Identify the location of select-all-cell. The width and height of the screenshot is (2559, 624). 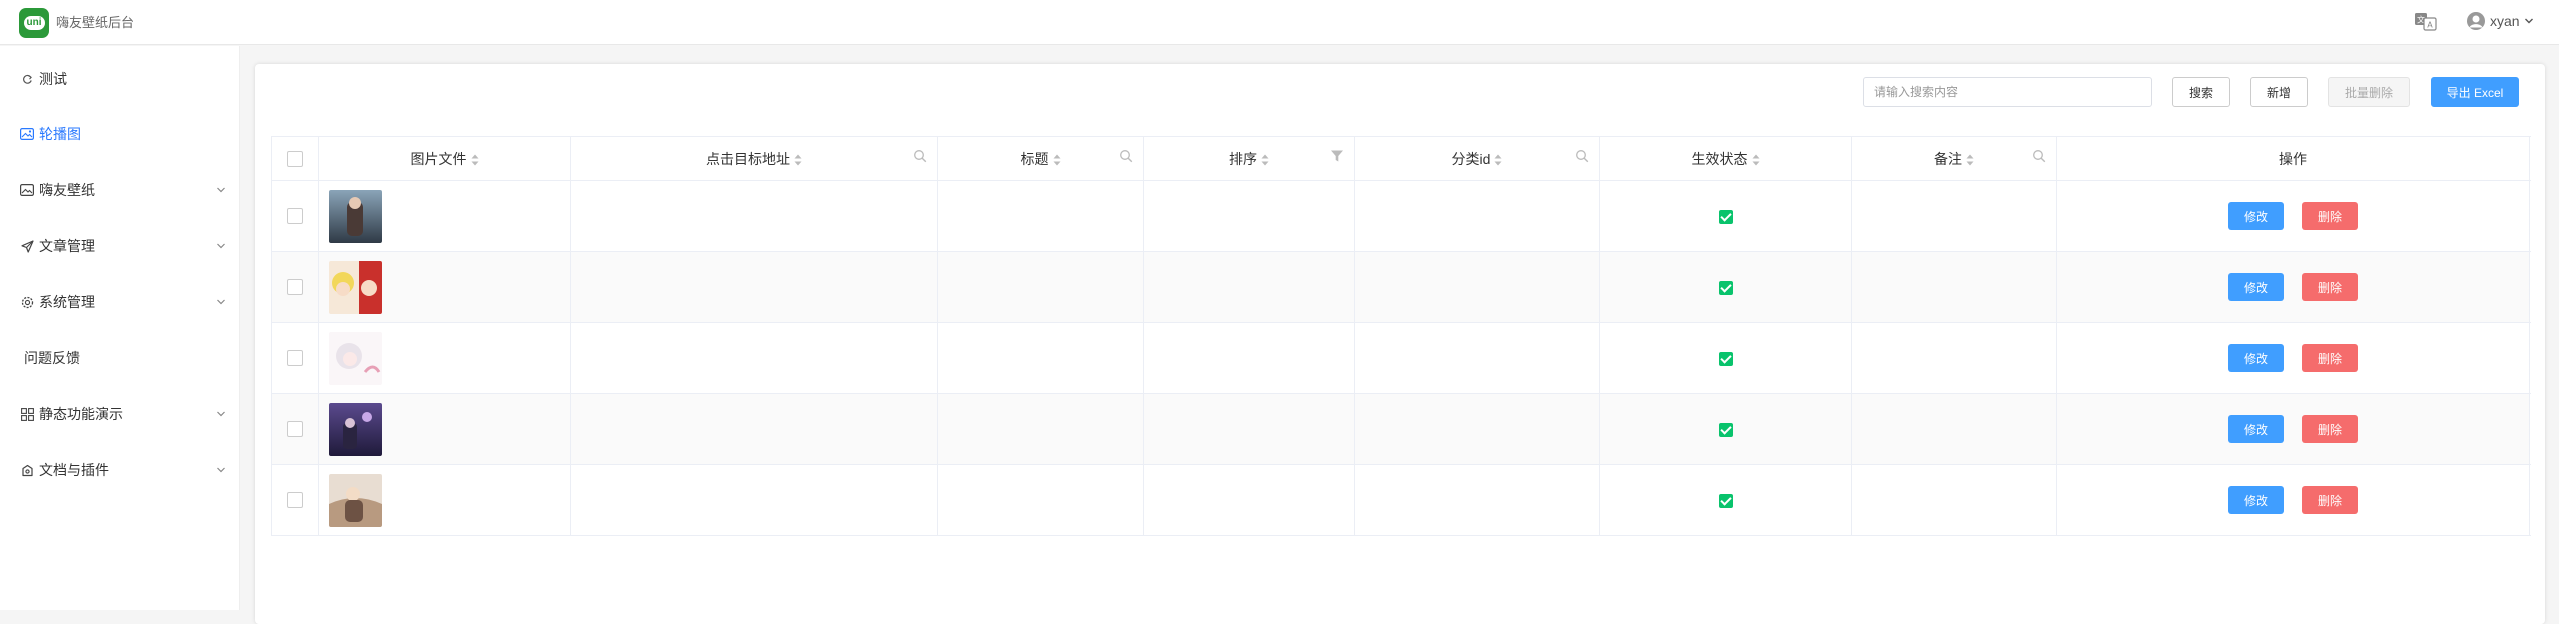
(295, 158).